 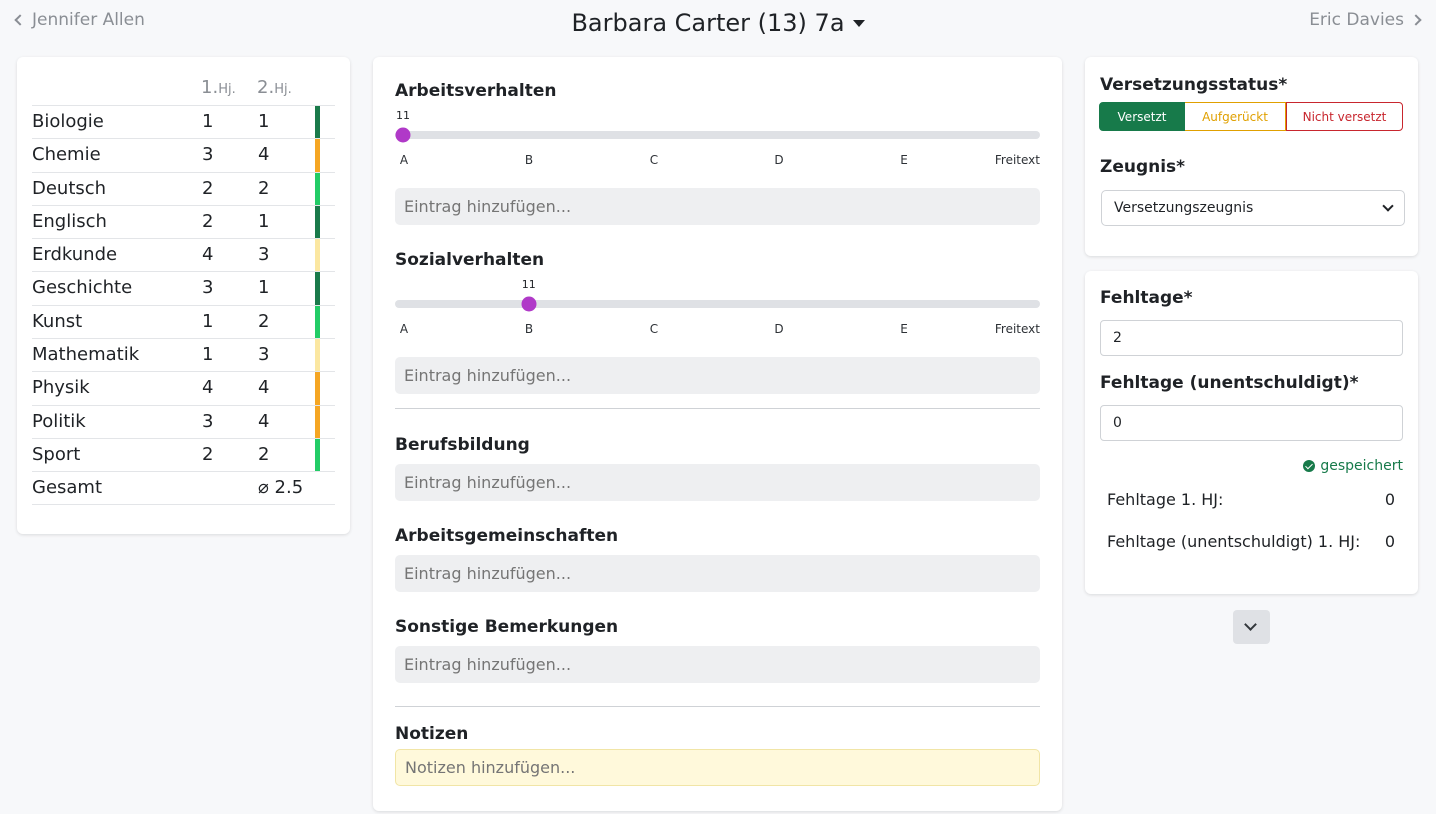 I want to click on student-selector: Barbara Carter (13) 7a, so click(x=718, y=23).